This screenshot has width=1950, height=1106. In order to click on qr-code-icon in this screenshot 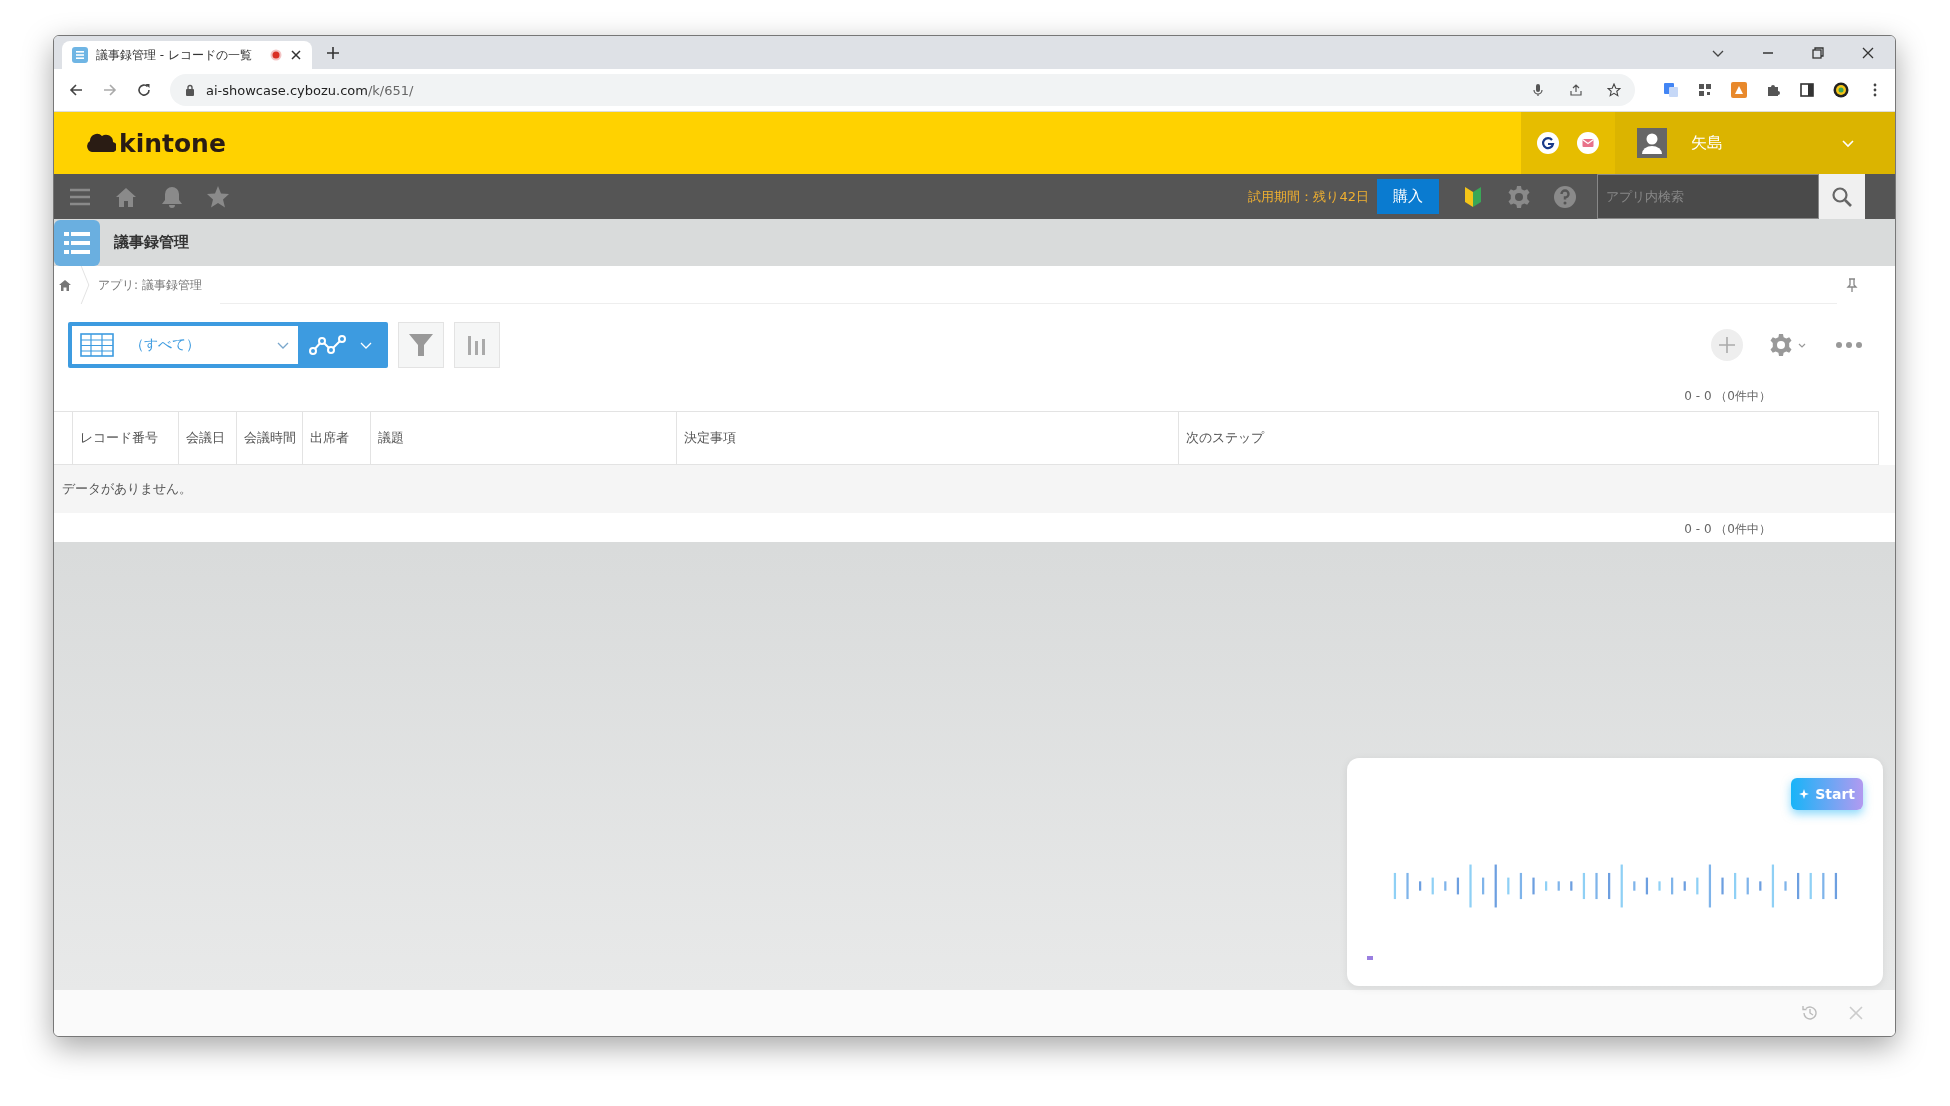, I will do `click(1705, 90)`.